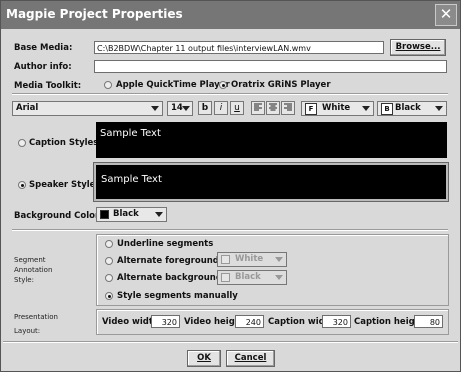 This screenshot has height=372, width=461. I want to click on background-text-color-select: B Black, so click(412, 108).